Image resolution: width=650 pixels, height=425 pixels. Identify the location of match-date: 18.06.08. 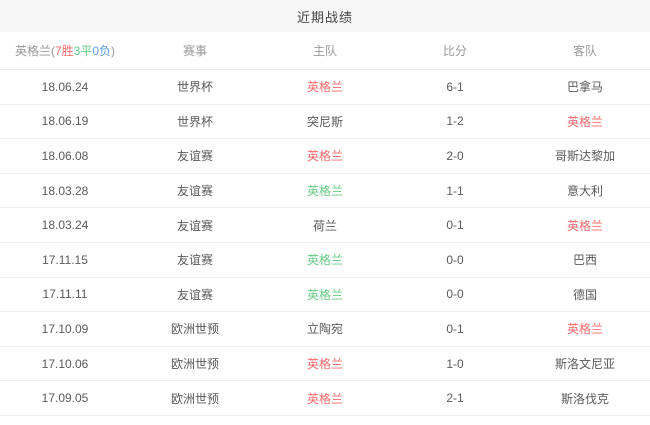
(65, 155).